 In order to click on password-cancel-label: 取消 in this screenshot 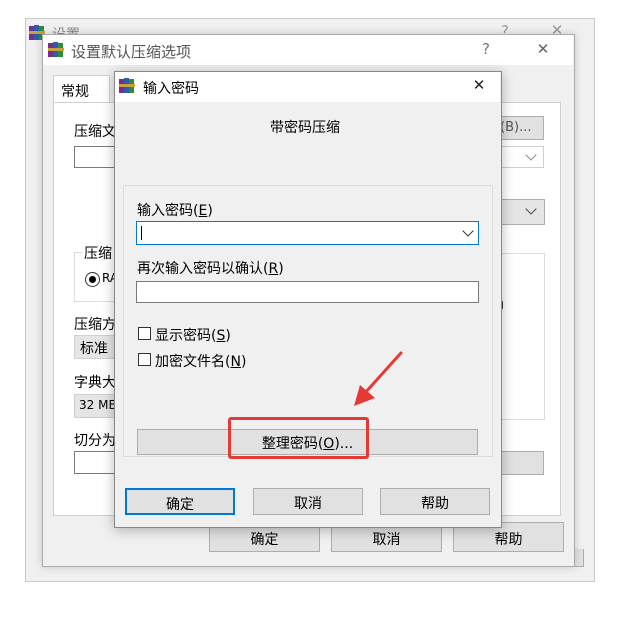, I will do `click(308, 504)`.